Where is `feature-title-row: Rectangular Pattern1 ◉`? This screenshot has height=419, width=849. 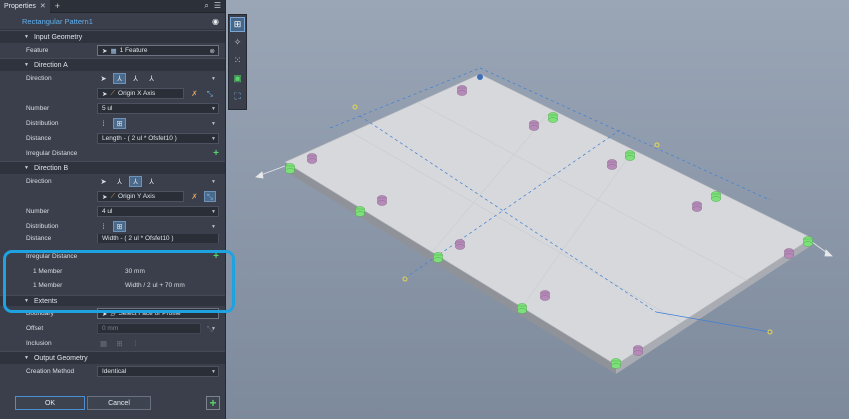 feature-title-row: Rectangular Pattern1 ◉ is located at coordinates (112, 21).